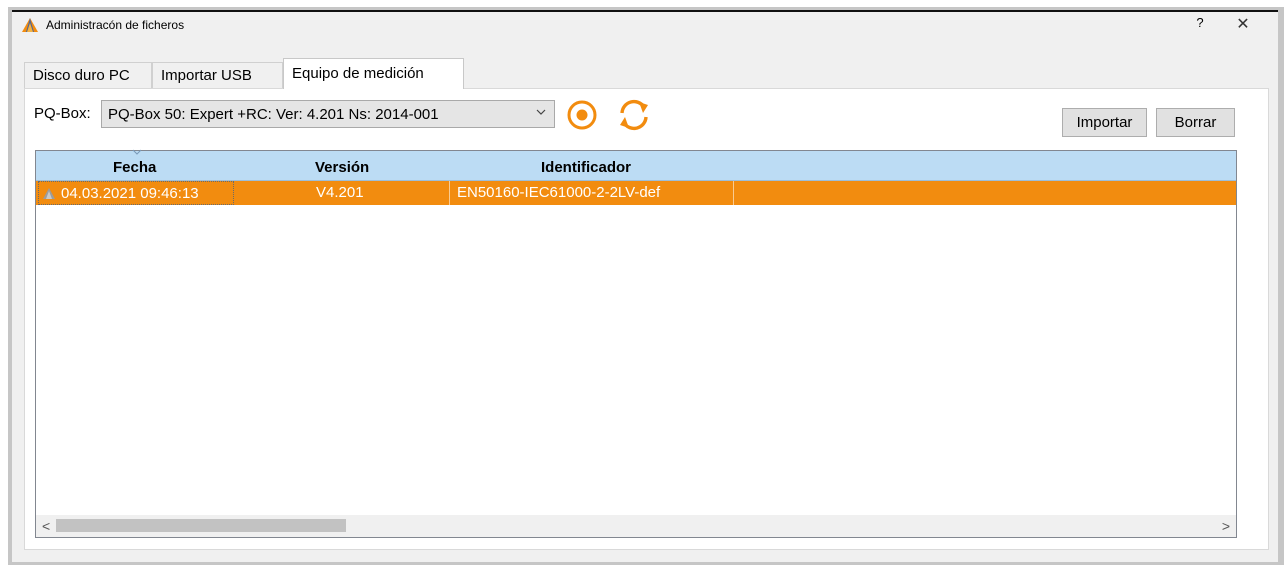  Describe the element at coordinates (541, 112) in the screenshot. I see `chevron-down-icon` at that location.